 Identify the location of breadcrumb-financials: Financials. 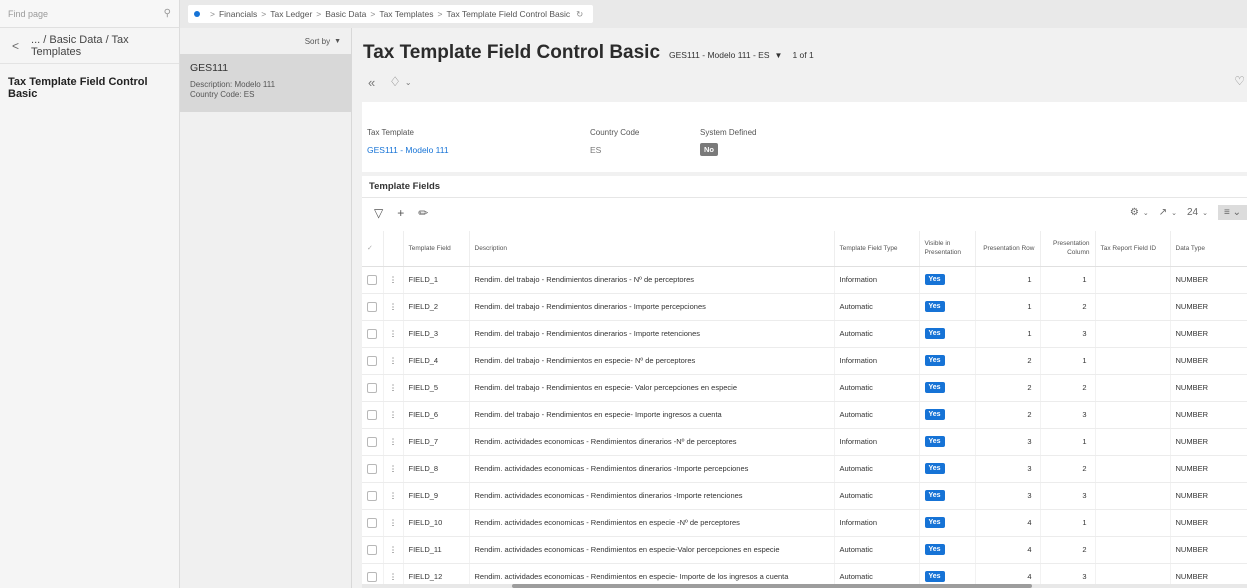
(238, 14).